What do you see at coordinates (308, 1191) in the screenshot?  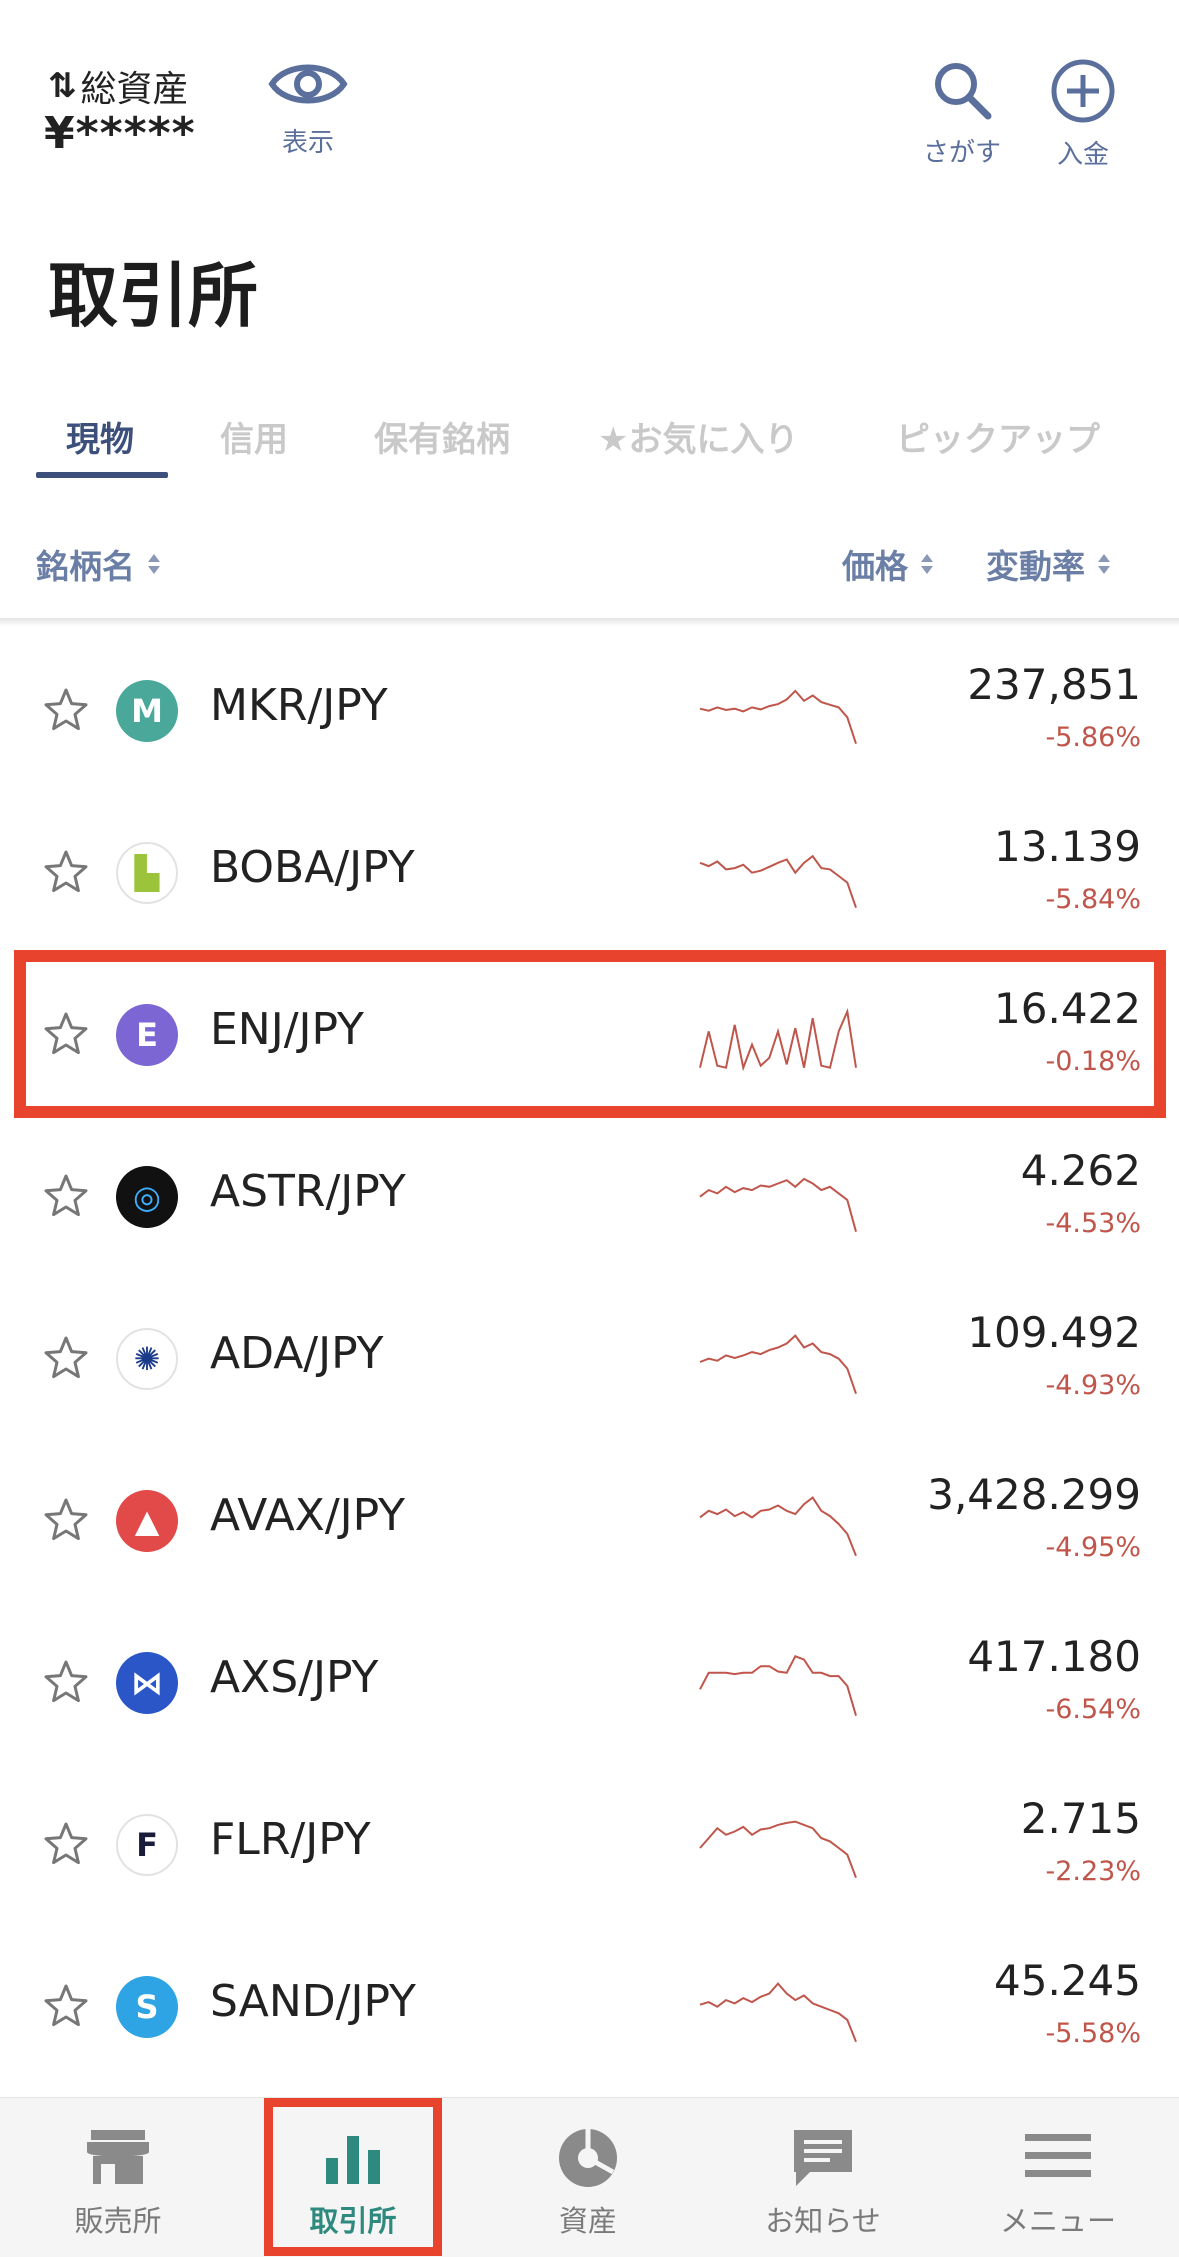 I see `pair-name: ASTR/JPY` at bounding box center [308, 1191].